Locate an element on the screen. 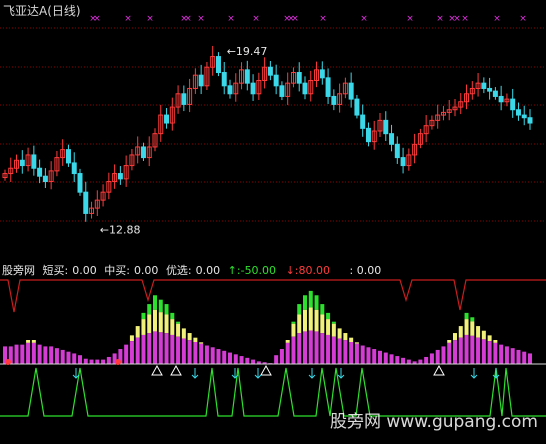 The height and width of the screenshot is (444, 546). signal-markers: ×× × × ×× × × × ××× × × × × ×× × × × is located at coordinates (308, 19).